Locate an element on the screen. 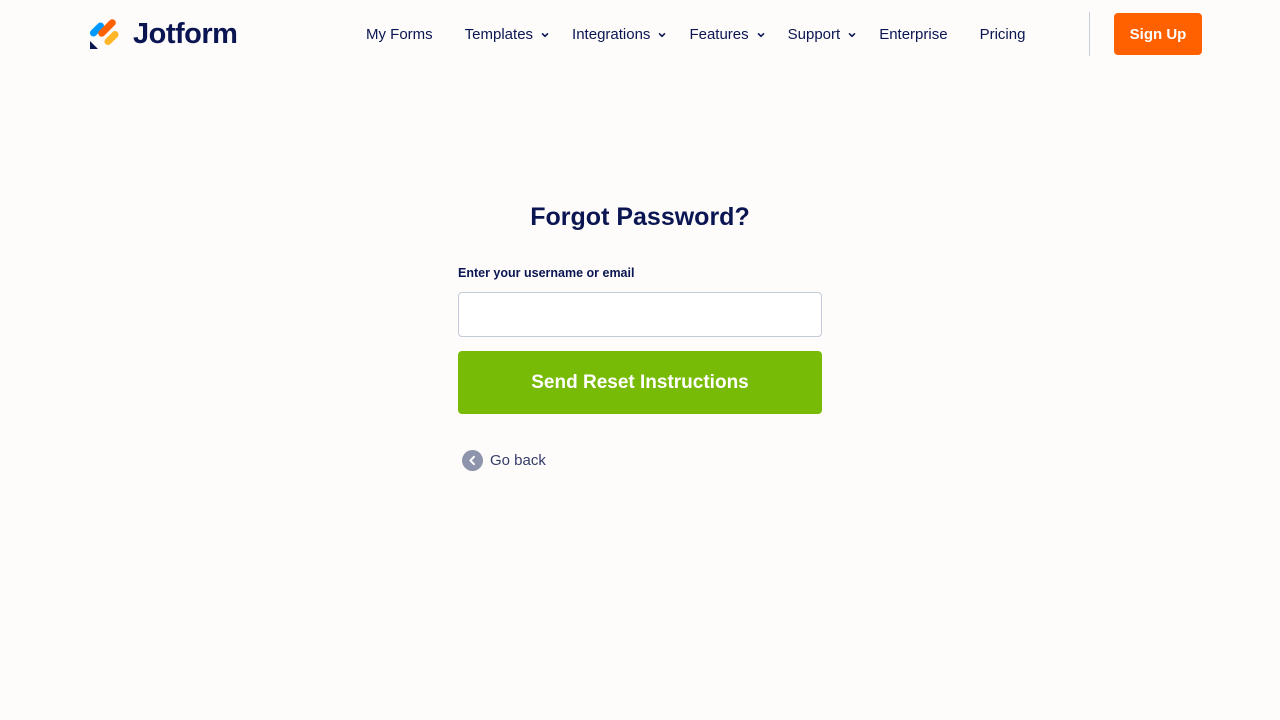 This screenshot has width=1280, height=720. page-title: Forgot Password? is located at coordinates (640, 217).